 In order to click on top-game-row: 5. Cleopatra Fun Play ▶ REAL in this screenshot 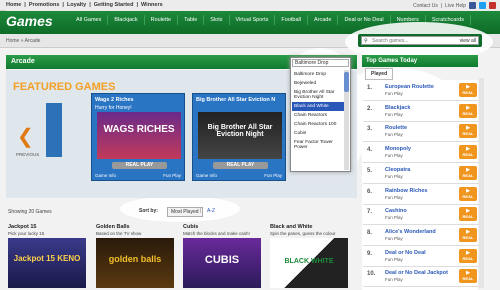, I will do `click(421, 174)`.